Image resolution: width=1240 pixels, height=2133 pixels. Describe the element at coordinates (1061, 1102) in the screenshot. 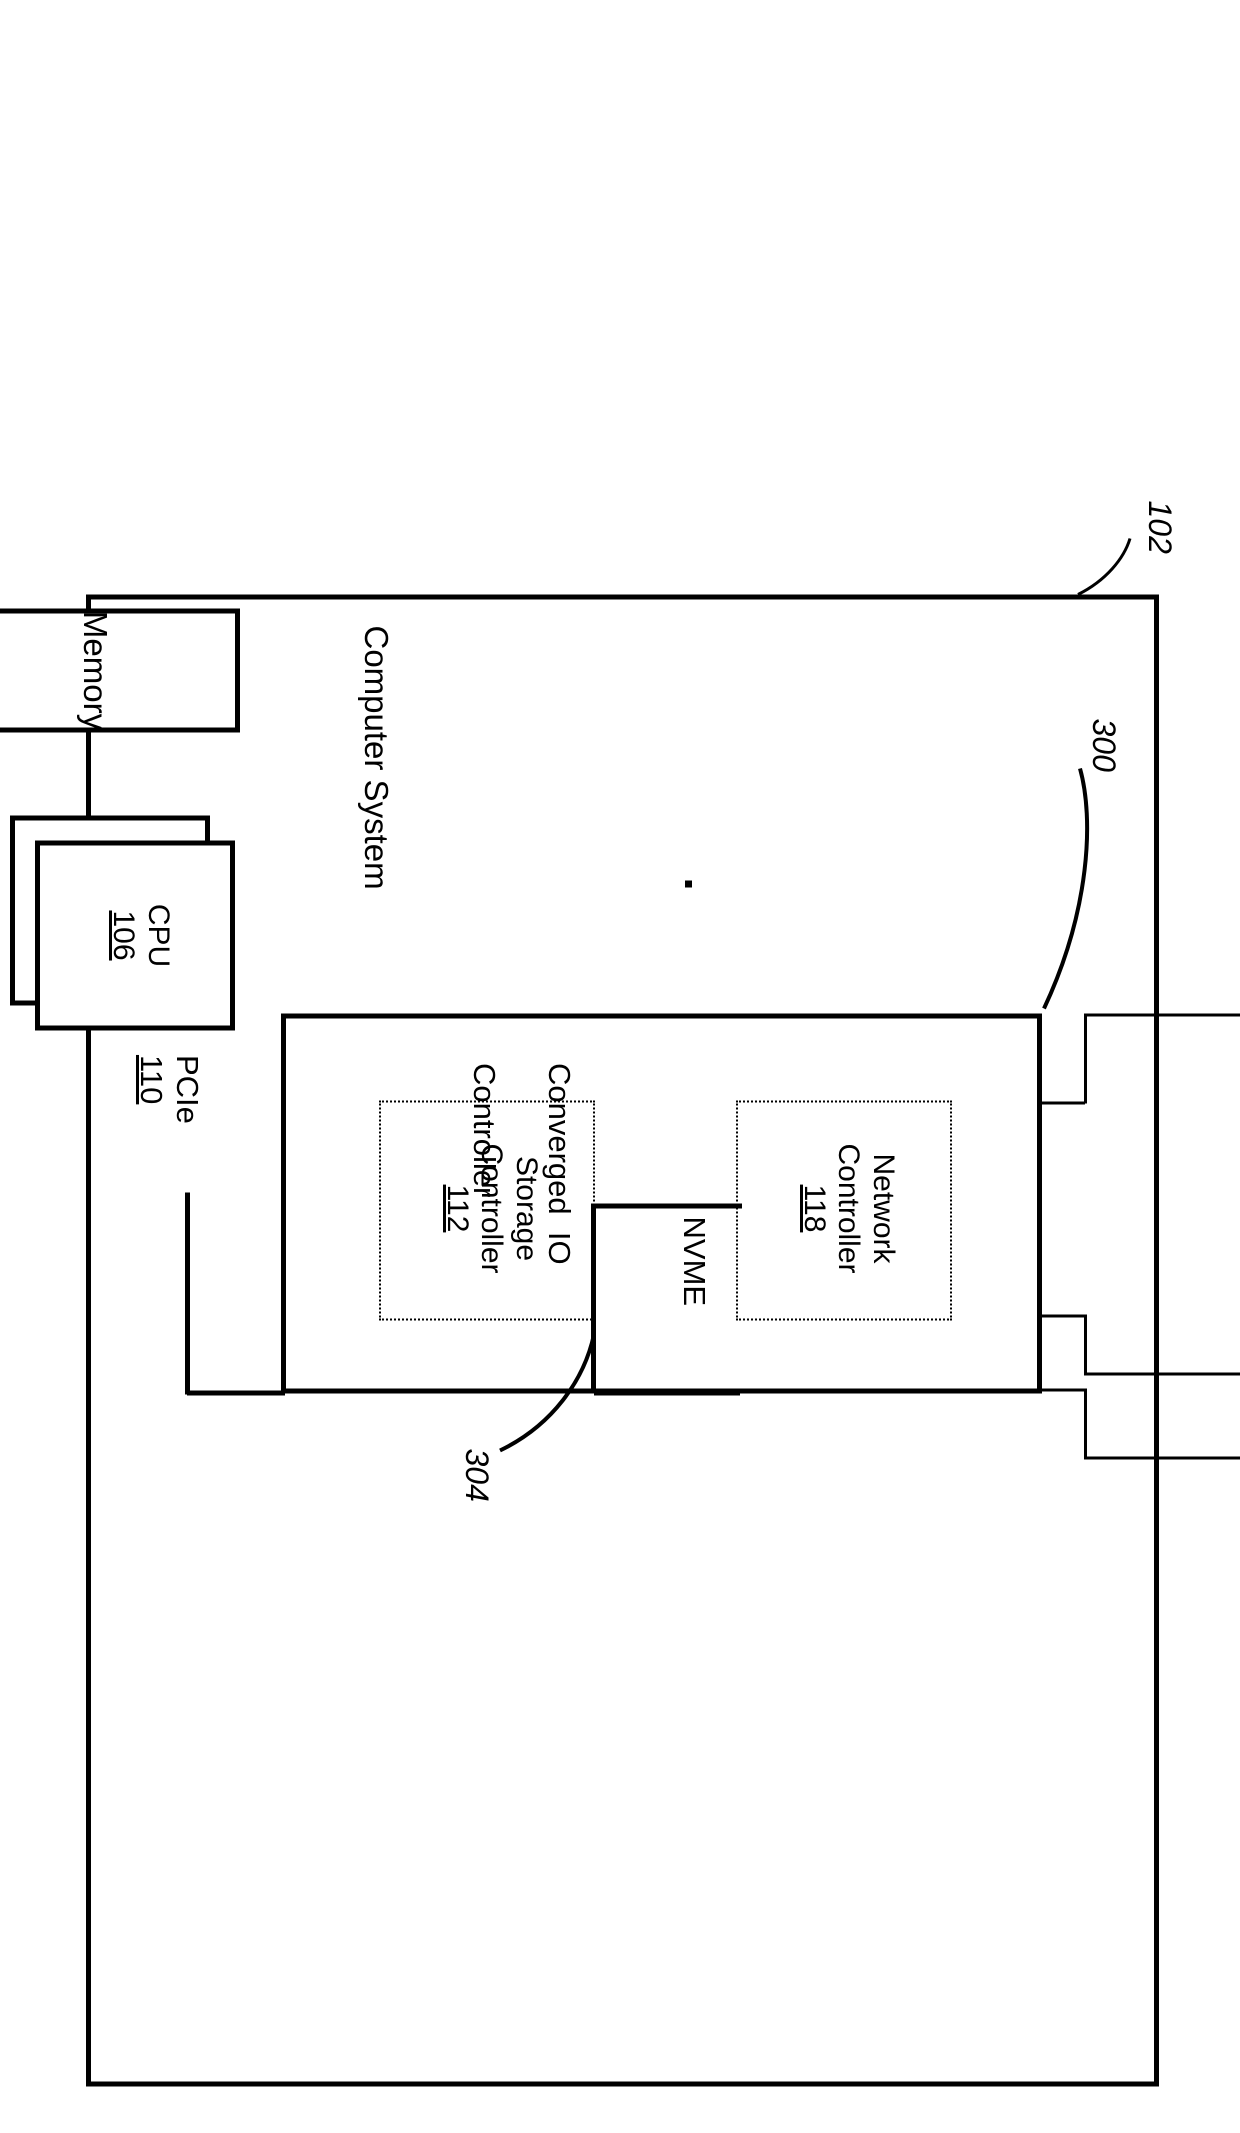

I see `network-link-riser` at that location.